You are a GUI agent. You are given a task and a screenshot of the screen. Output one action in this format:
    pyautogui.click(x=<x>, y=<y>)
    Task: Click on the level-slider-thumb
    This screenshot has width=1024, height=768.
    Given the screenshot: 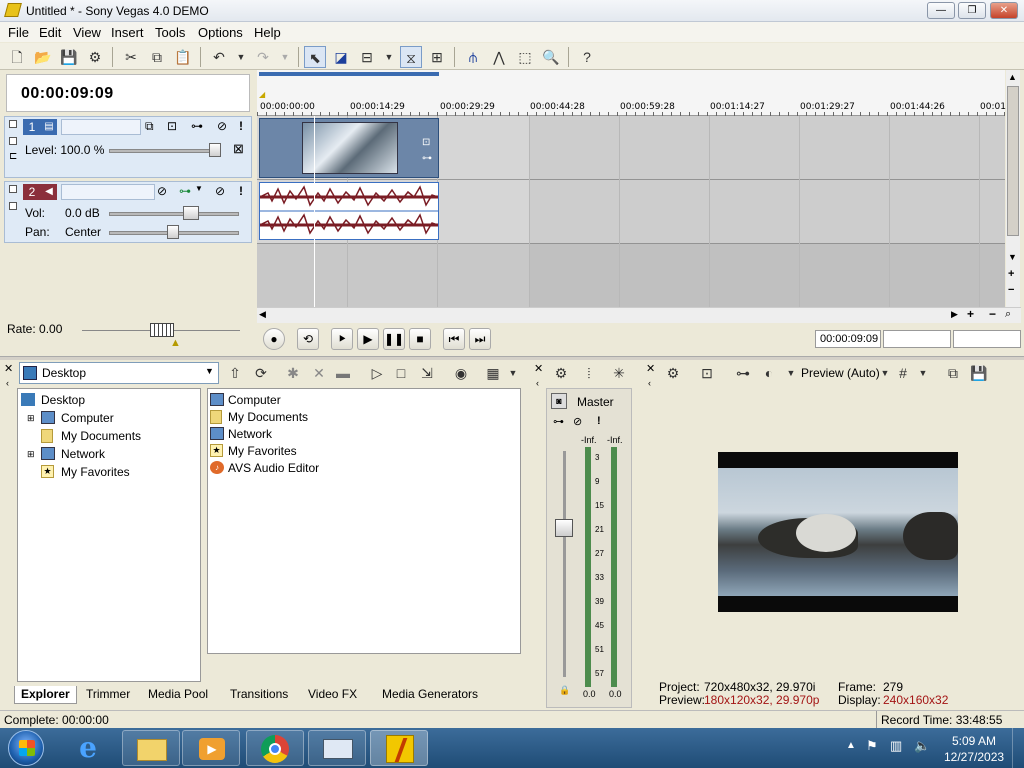 What is the action you would take?
    pyautogui.click(x=215, y=150)
    